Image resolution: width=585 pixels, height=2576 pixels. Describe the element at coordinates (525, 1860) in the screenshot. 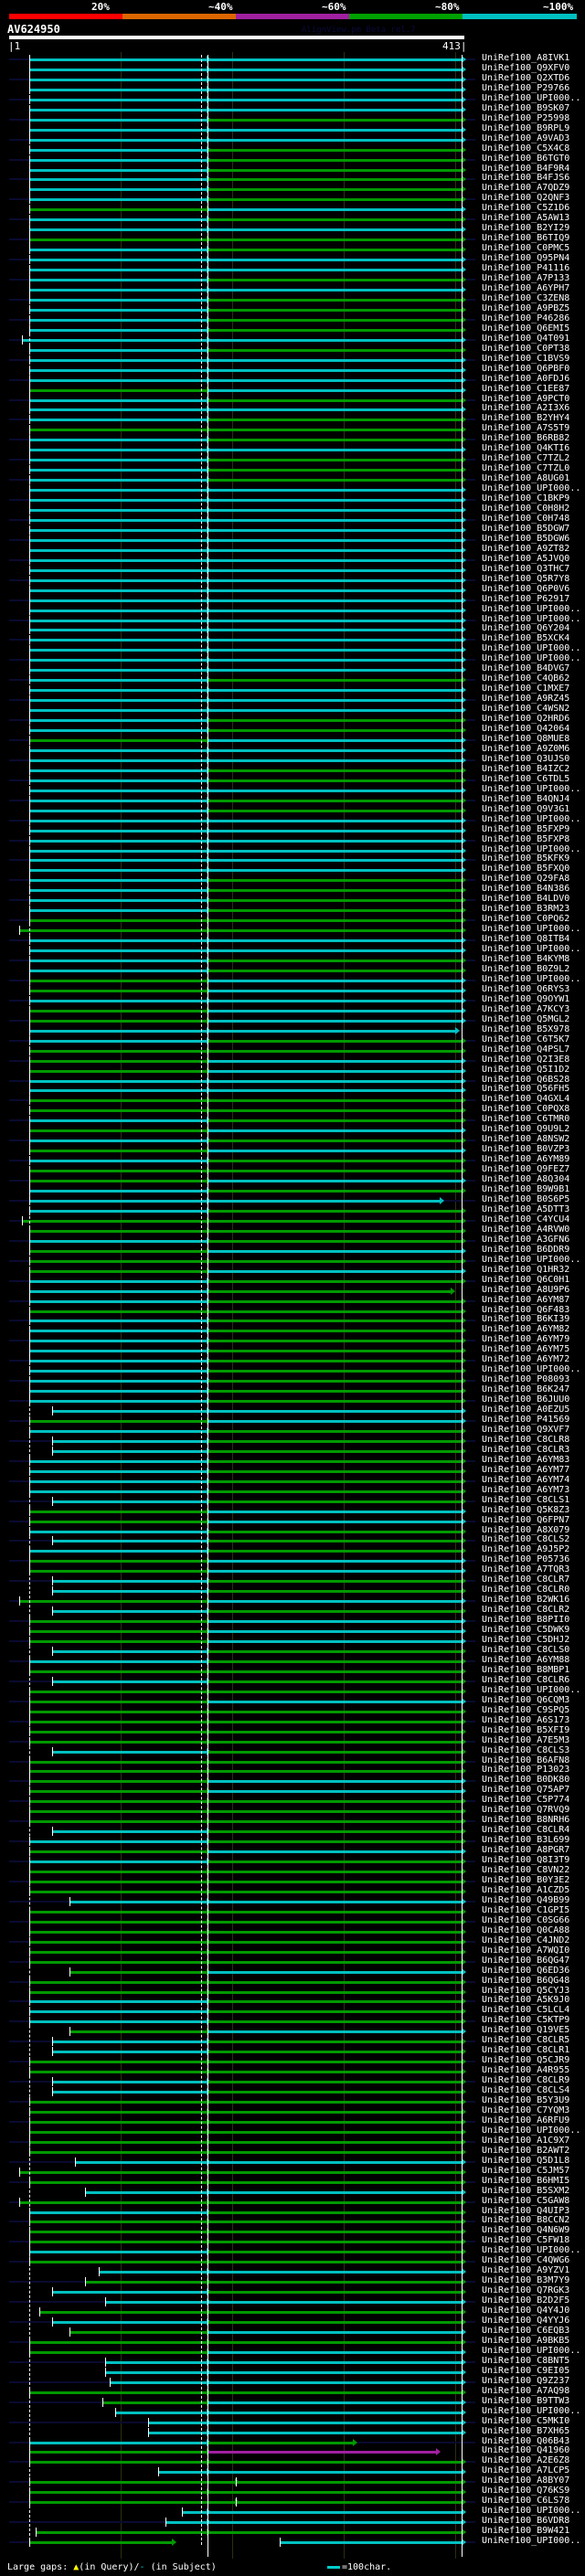

I see `hit-label: UniRef100_Q8I3T9` at that location.